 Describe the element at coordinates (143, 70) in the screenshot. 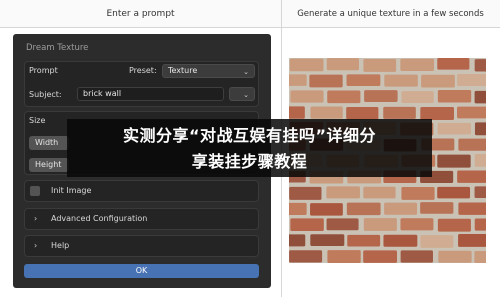

I see `preset-label: Preset:` at that location.